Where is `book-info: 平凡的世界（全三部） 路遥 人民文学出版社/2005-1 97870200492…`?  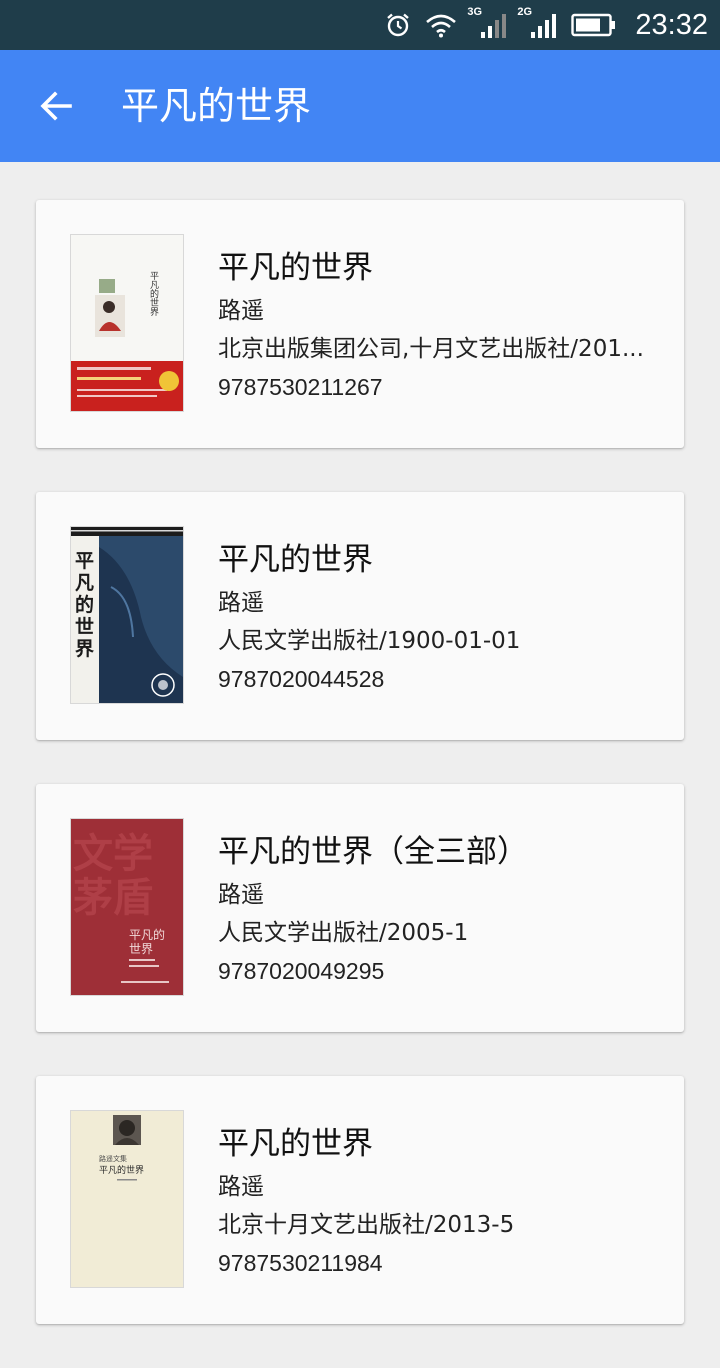 book-info: 平凡的世界（全三部） 路遥 人民文学出版社/2005-1 97870200492… is located at coordinates (438, 909).